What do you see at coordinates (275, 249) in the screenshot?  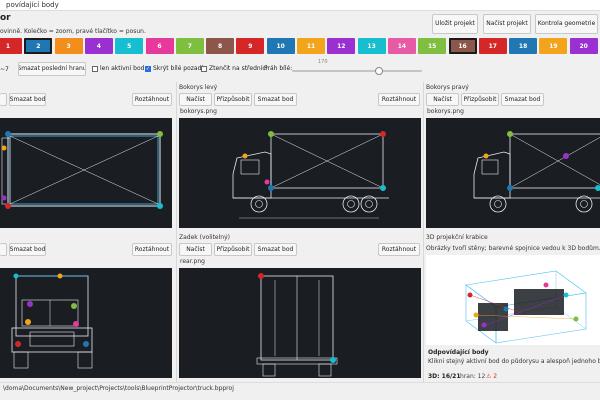 I see `rear-delete-point-button: Smazat bod` at bounding box center [275, 249].